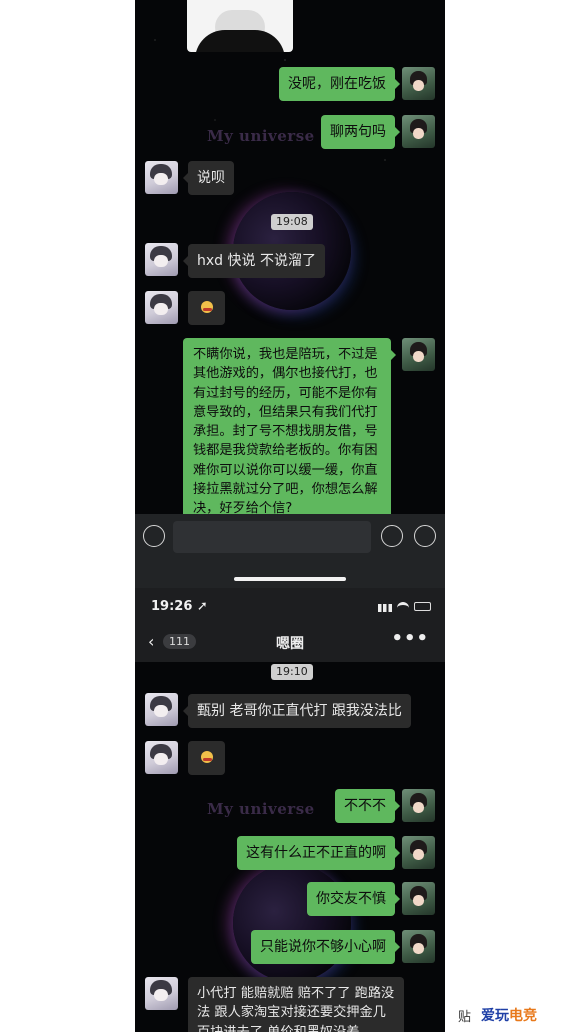 The height and width of the screenshot is (1032, 580). I want to click on message-bubble: 你交友不慎, so click(353, 899).